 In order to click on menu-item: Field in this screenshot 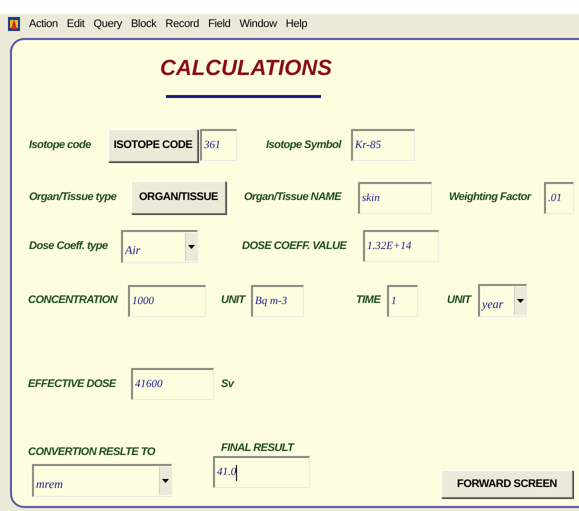, I will do `click(219, 24)`.